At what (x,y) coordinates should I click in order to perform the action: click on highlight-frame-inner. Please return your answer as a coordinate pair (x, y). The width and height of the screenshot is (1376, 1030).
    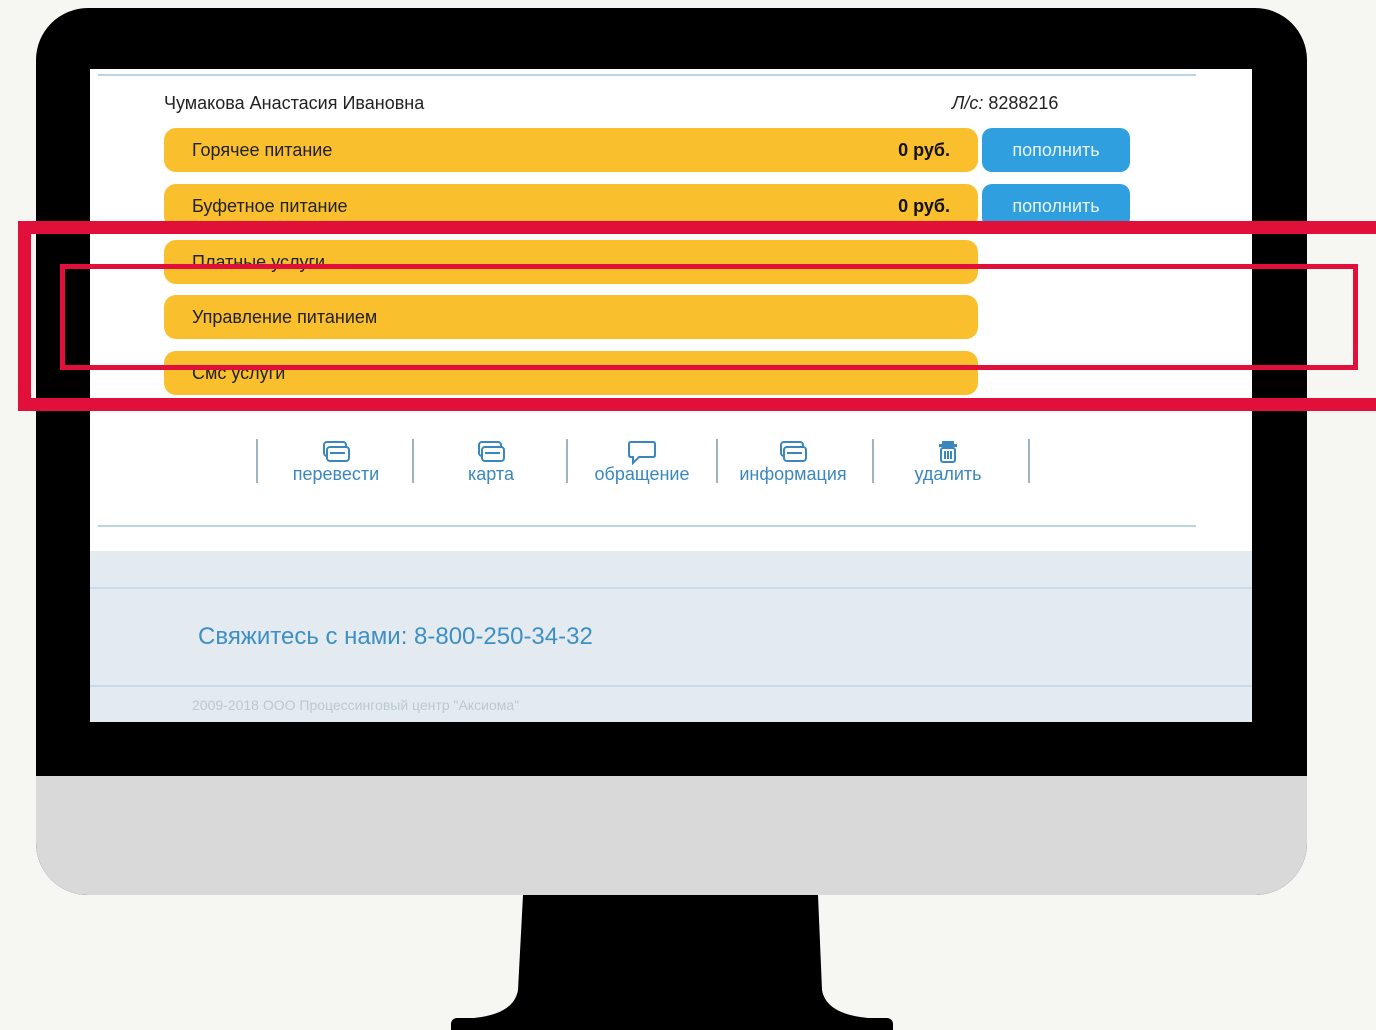
    Looking at the image, I should click on (709, 317).